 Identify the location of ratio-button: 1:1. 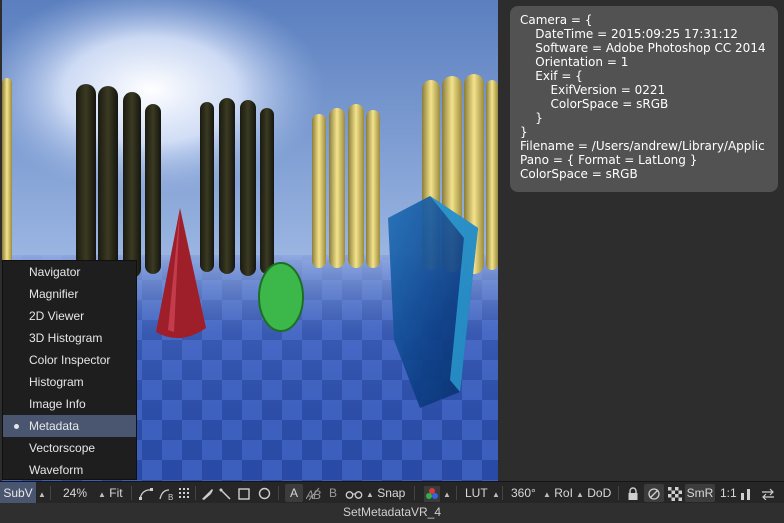
(728, 493).